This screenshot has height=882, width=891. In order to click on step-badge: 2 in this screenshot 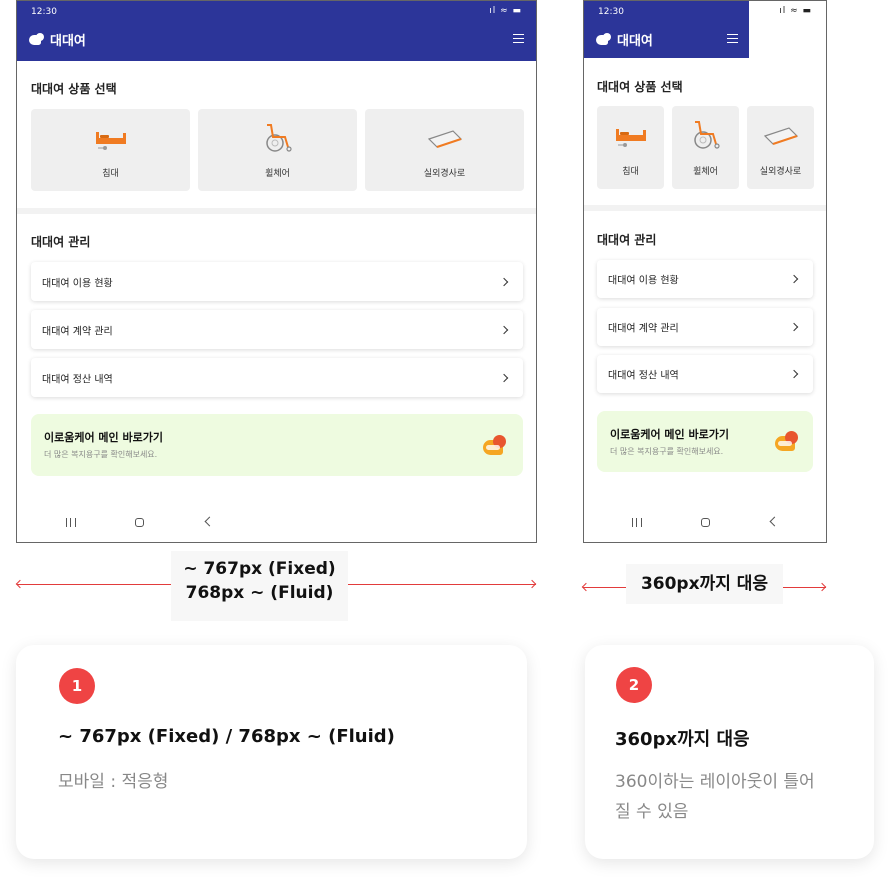, I will do `click(634, 685)`.